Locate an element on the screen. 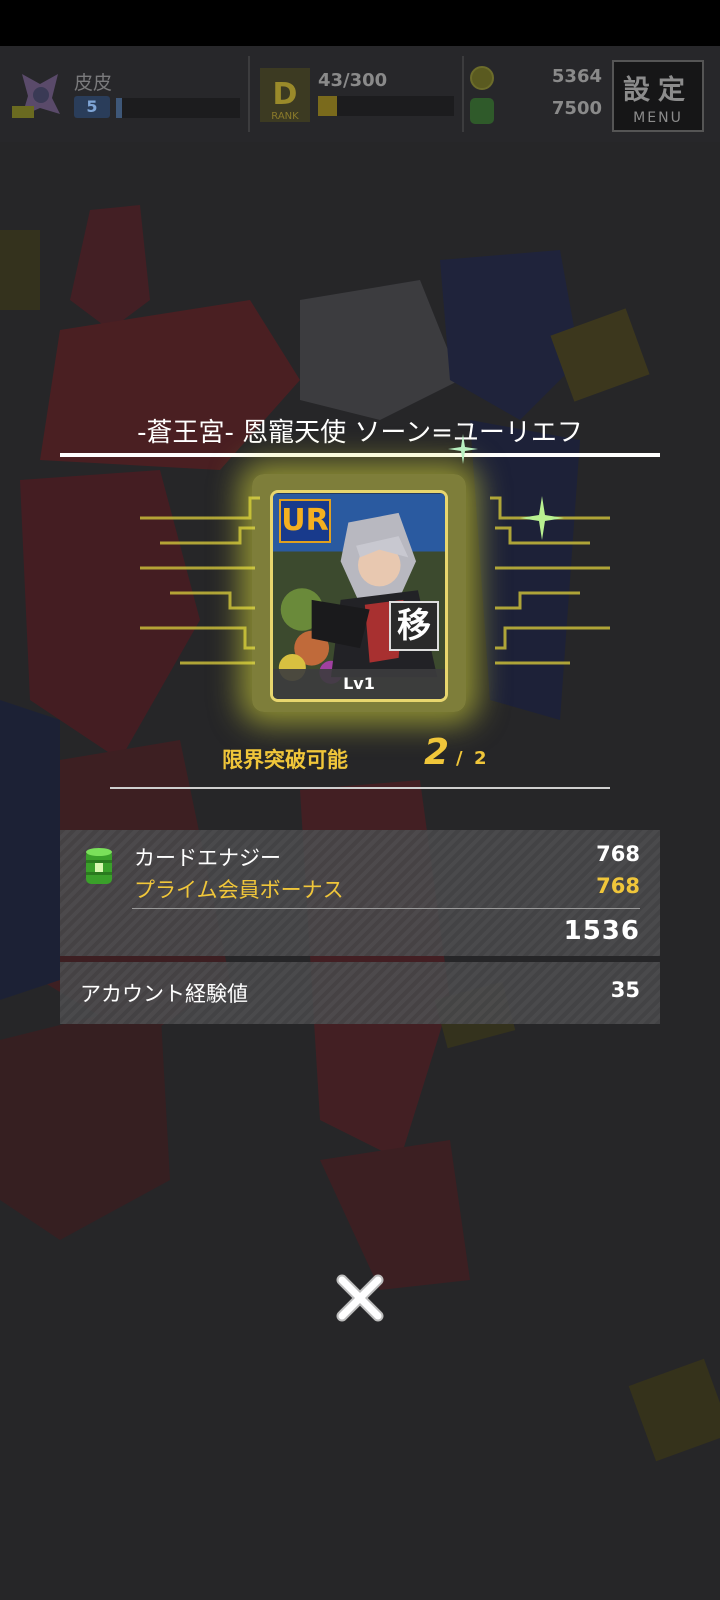 The height and width of the screenshot is (1600, 720). card-energy-icon is located at coordinates (99, 866).